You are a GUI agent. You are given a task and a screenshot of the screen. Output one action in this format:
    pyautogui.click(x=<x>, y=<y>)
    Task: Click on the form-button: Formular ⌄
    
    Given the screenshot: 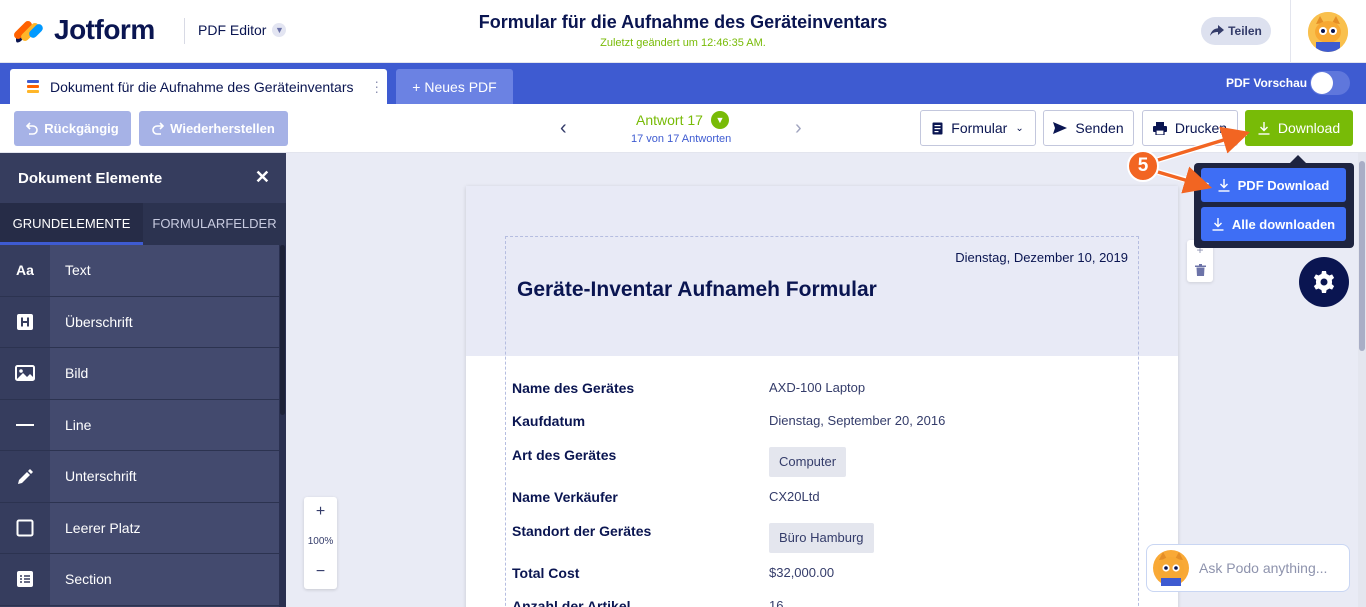 What is the action you would take?
    pyautogui.click(x=978, y=128)
    